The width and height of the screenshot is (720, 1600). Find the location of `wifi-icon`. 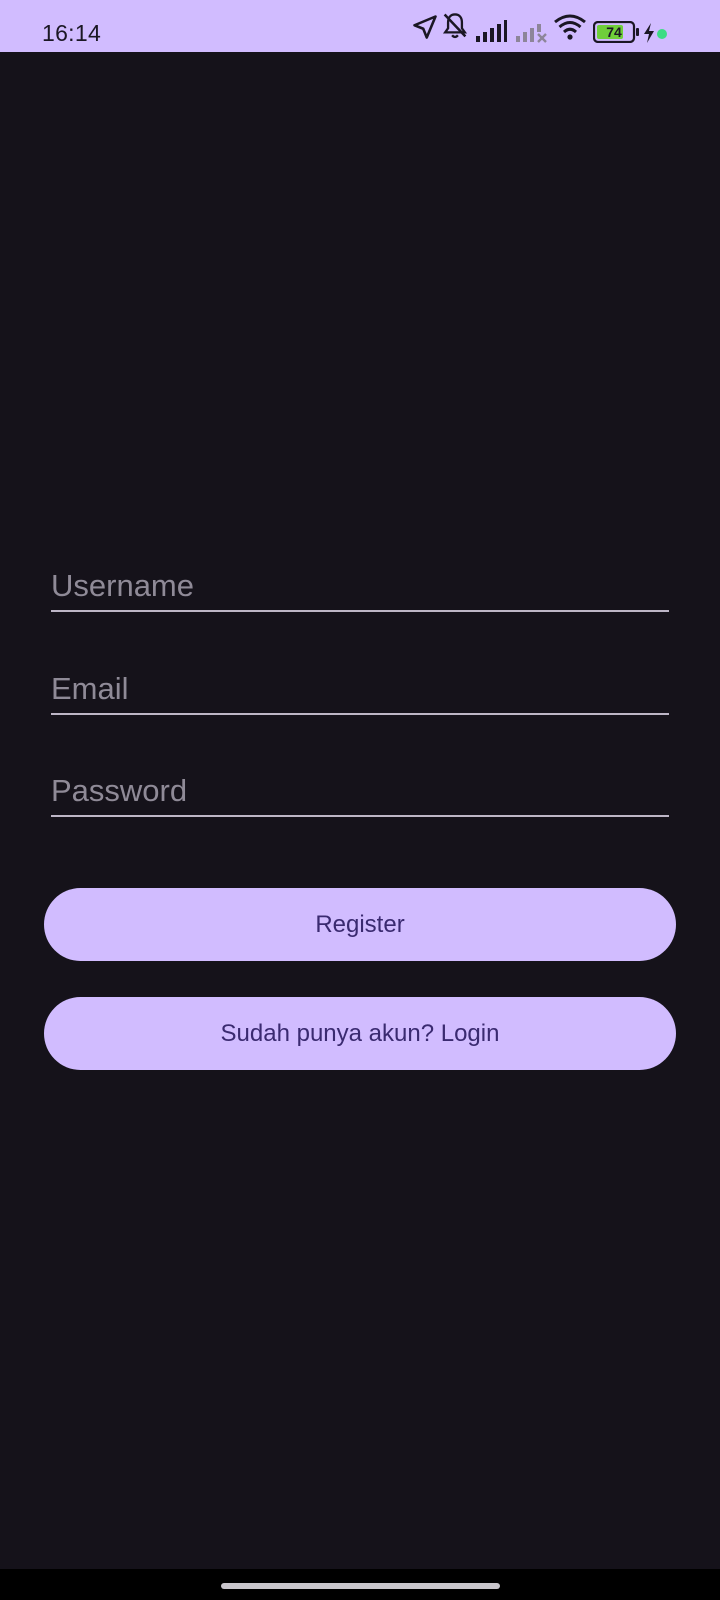

wifi-icon is located at coordinates (570, 27).